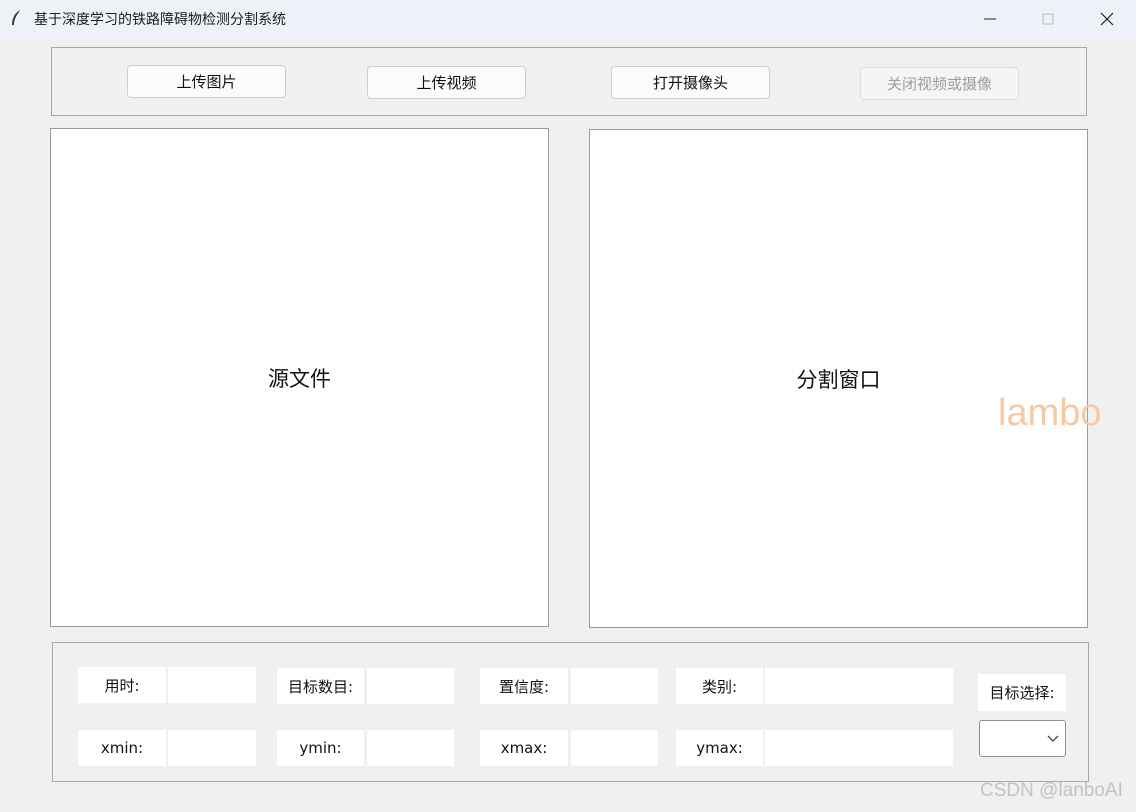  Describe the element at coordinates (1051, 790) in the screenshot. I see `csdn-watermark: CSDN @lanboAI` at that location.